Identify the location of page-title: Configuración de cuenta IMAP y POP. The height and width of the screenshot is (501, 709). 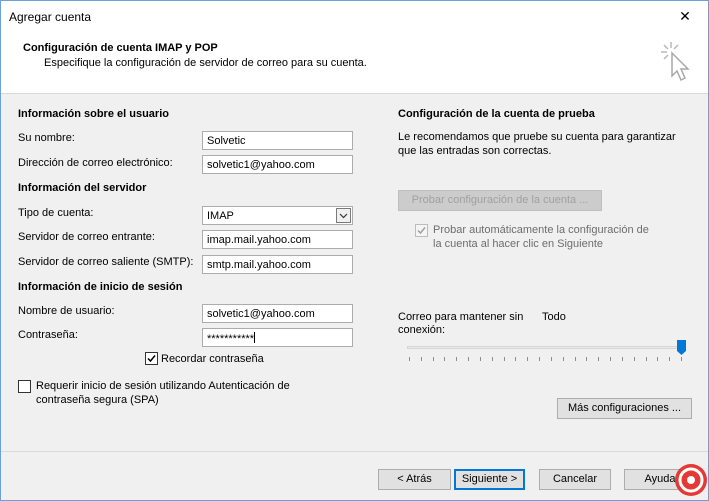
(120, 48).